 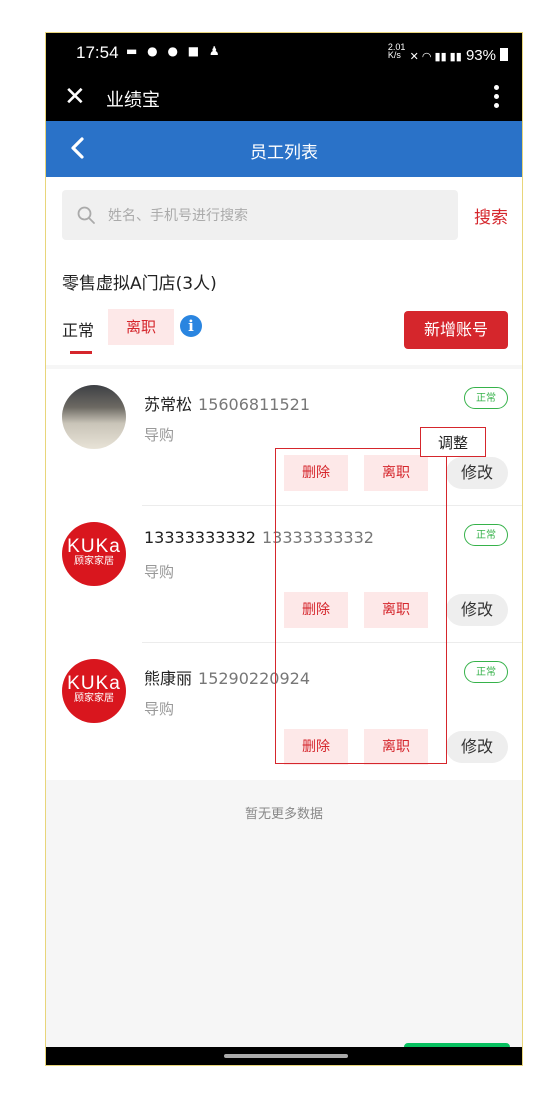 I want to click on annotation-label: 调整, so click(x=453, y=442).